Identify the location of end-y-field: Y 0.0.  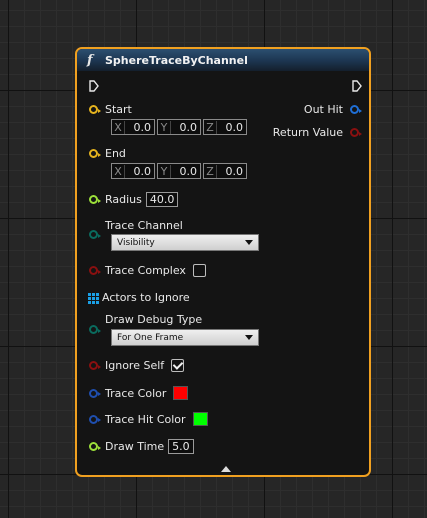
(179, 171).